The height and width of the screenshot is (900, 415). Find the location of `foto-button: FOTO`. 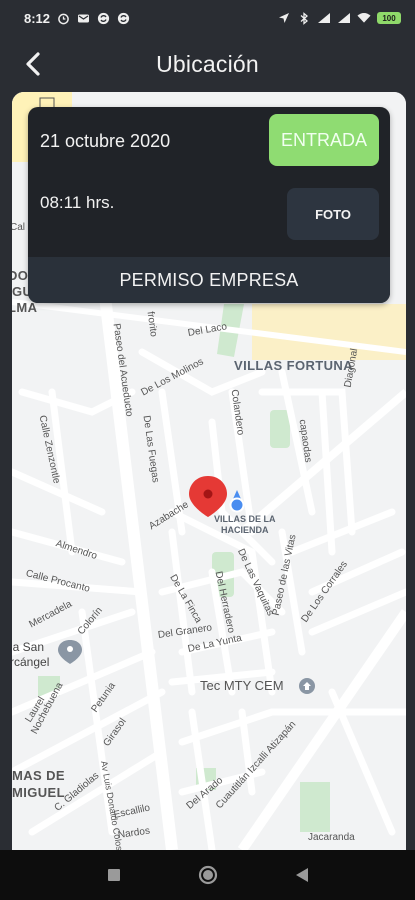

foto-button: FOTO is located at coordinates (333, 214).